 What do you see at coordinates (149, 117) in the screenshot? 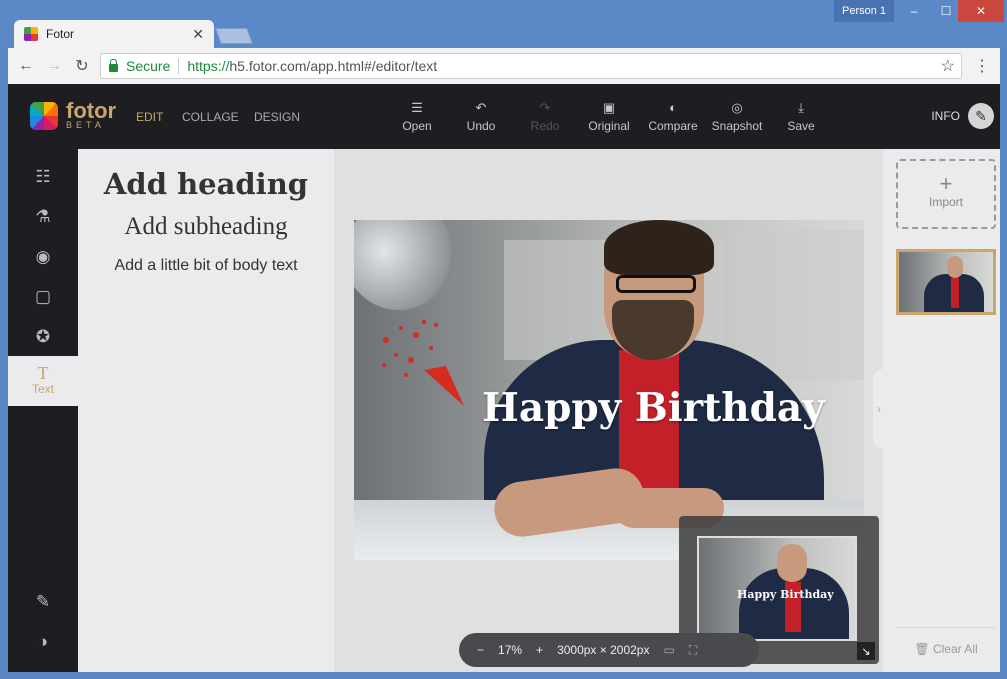
I see `mode-edit: EDIT` at bounding box center [149, 117].